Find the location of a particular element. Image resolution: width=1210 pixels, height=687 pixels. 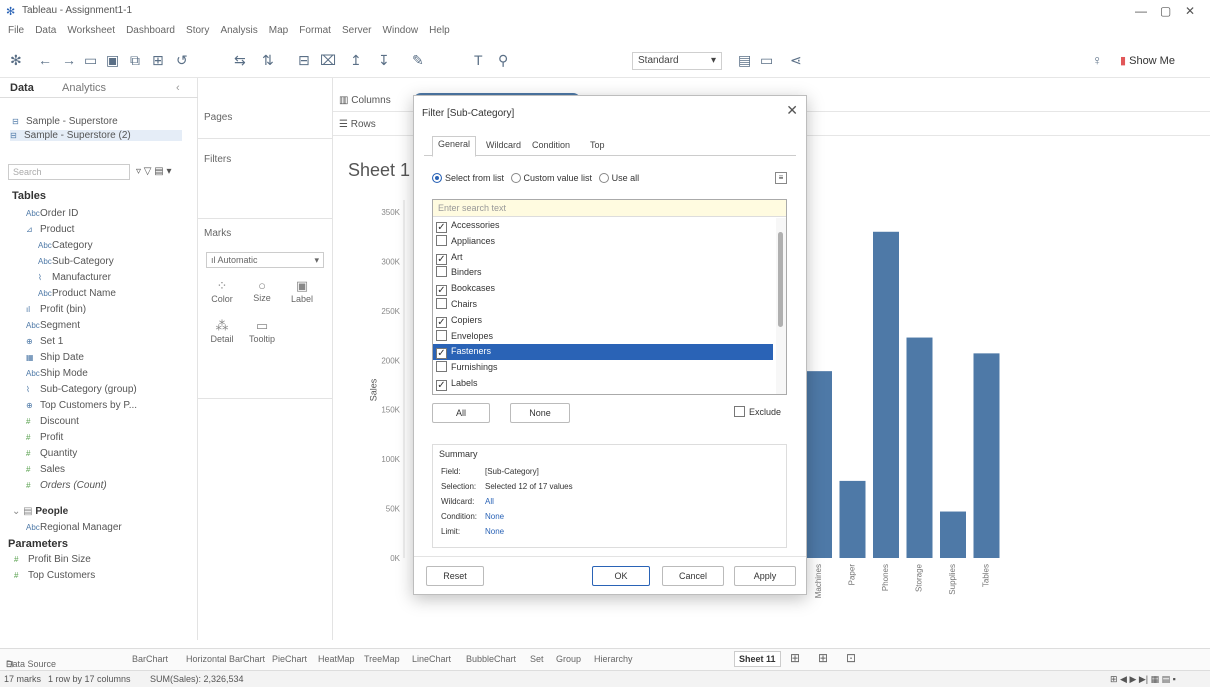

field-search-input: Search is located at coordinates (69, 172).